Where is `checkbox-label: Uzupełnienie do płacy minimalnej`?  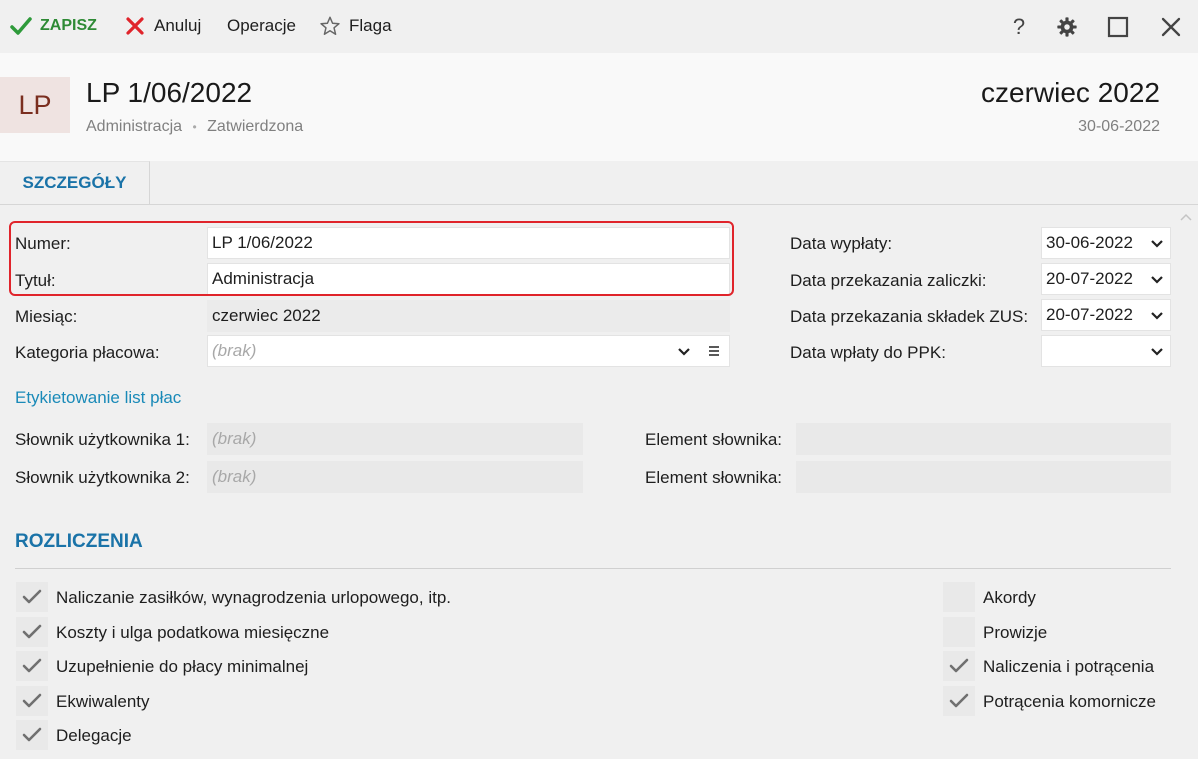 checkbox-label: Uzupełnienie do płacy minimalnej is located at coordinates (182, 666).